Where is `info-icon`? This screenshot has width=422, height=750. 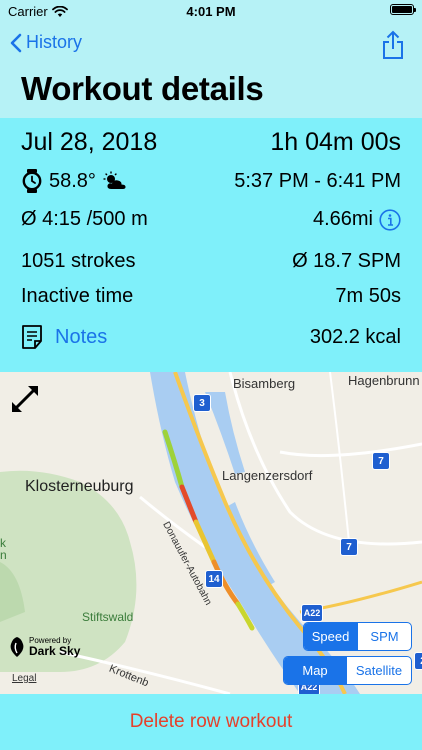 info-icon is located at coordinates (390, 219).